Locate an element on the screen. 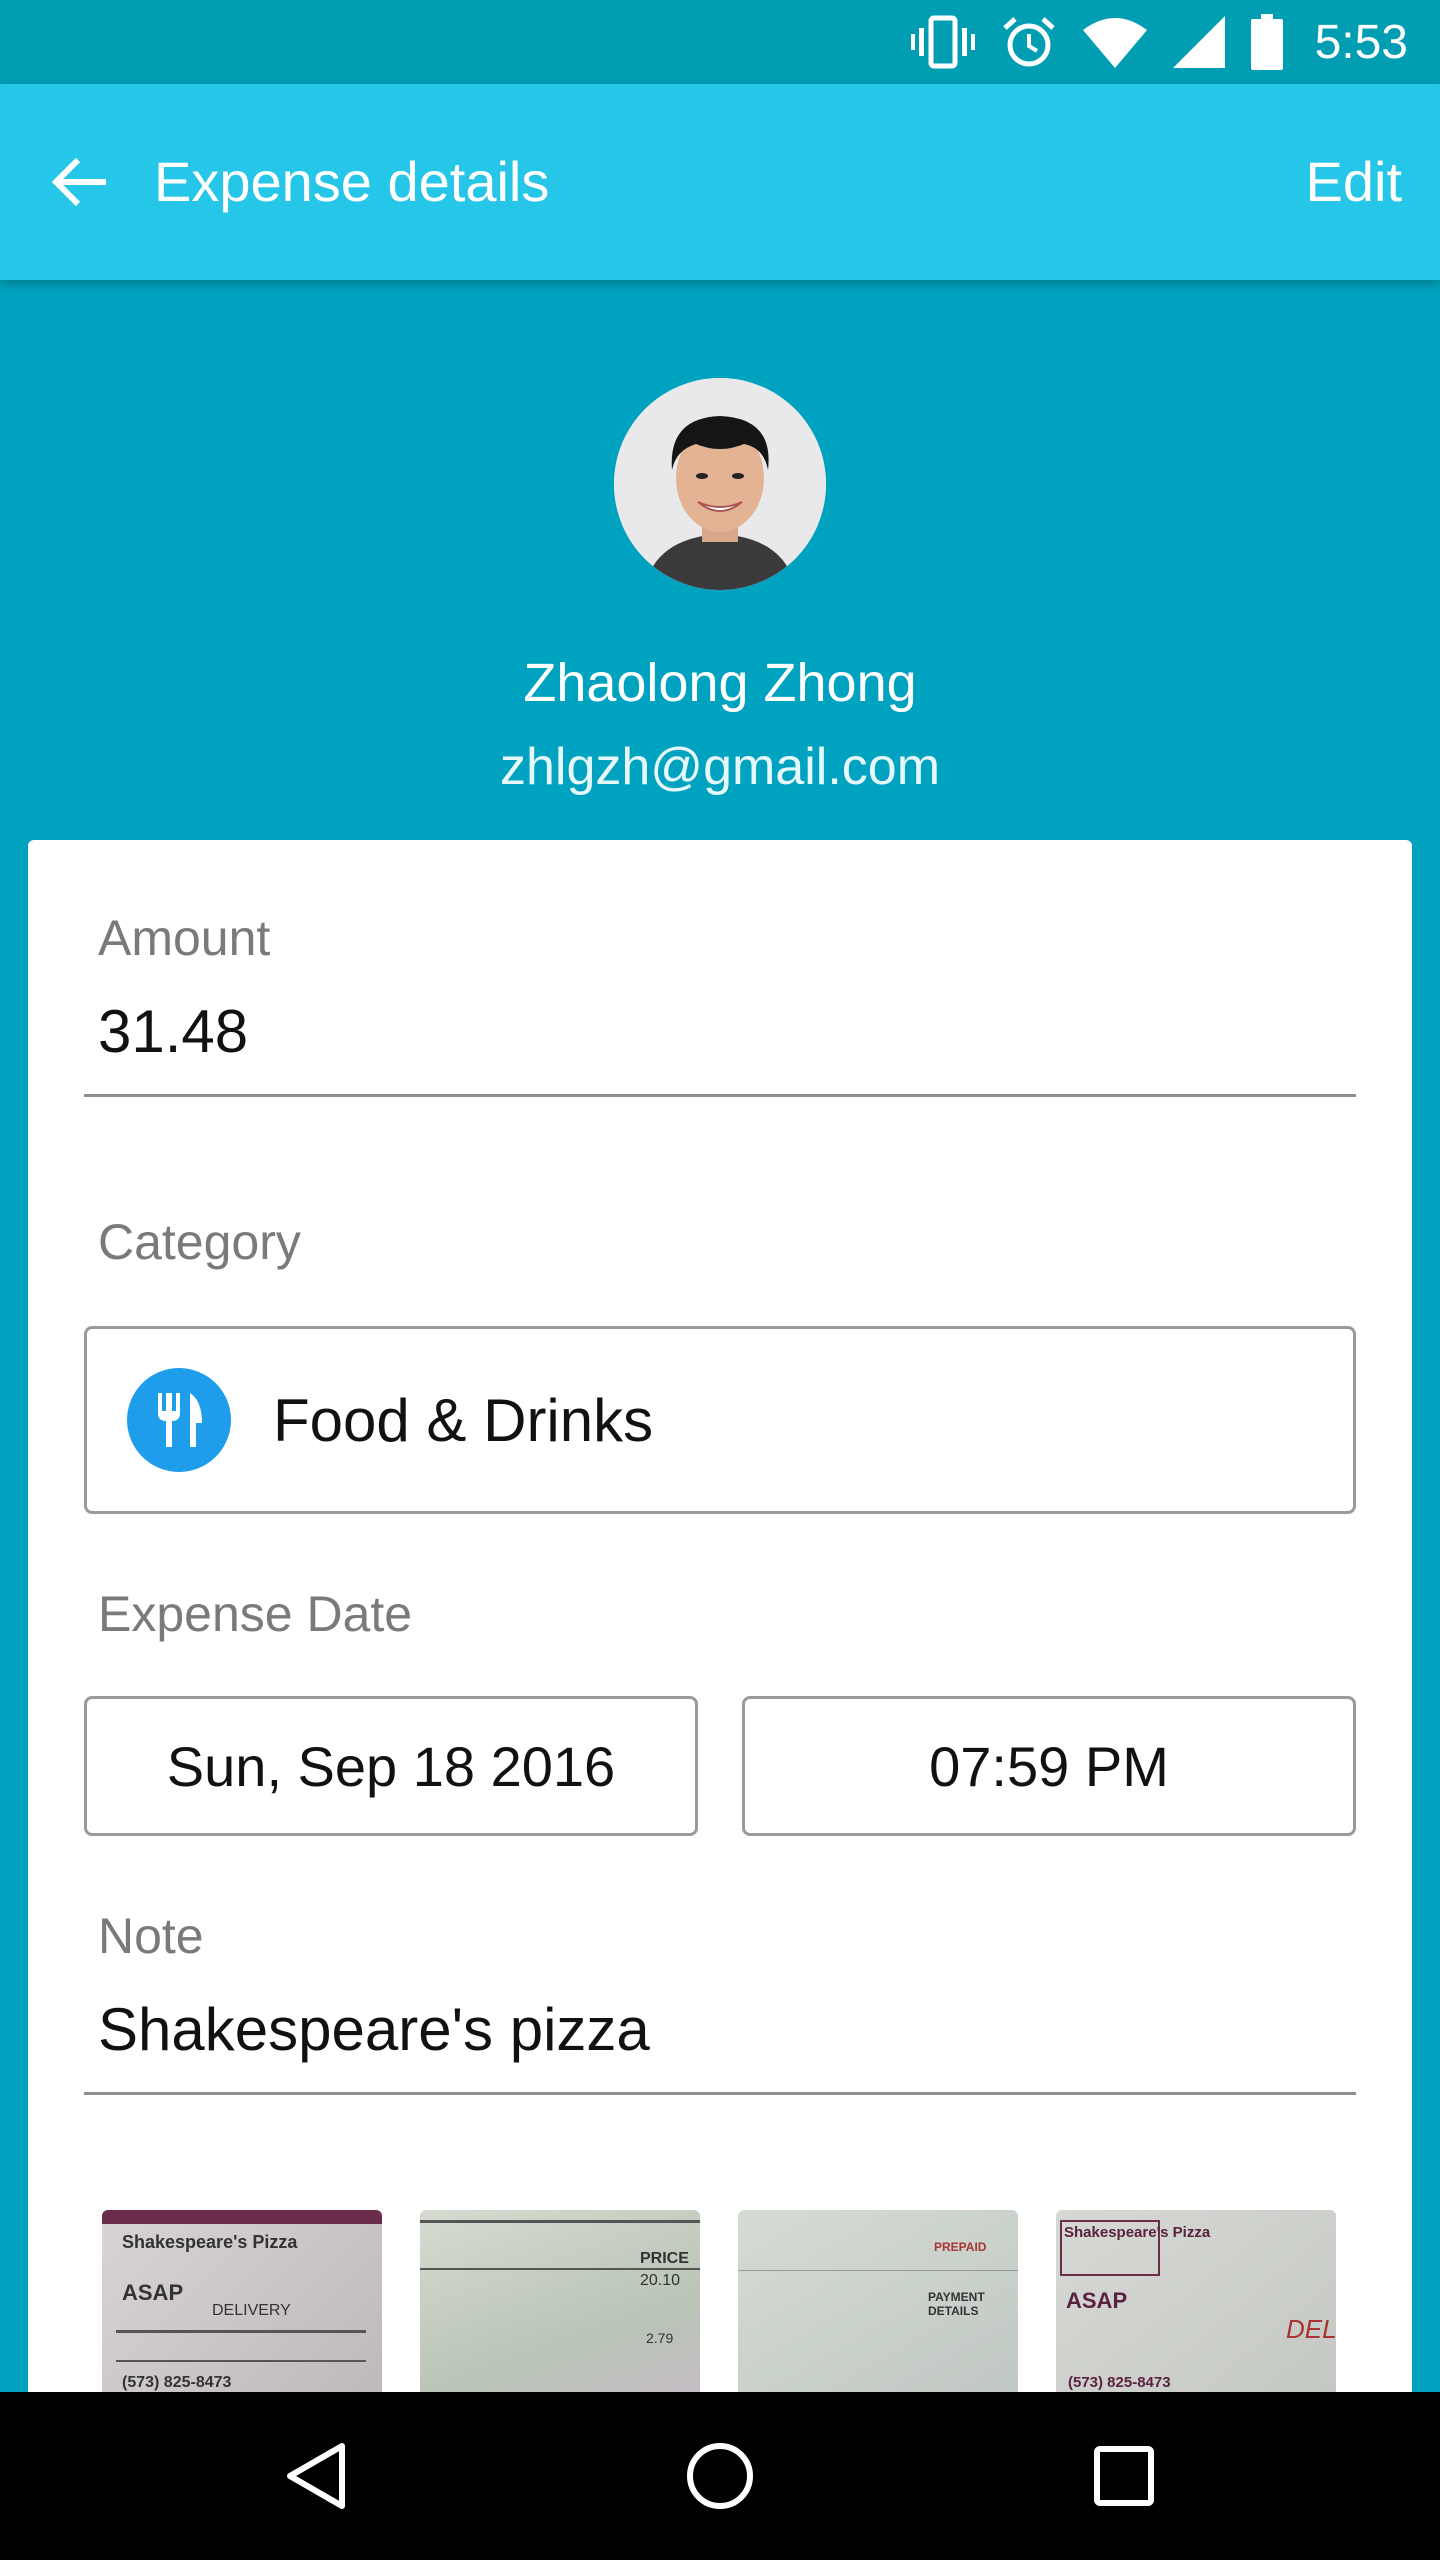 This screenshot has width=1440, height=2560. edit-button: Edit is located at coordinates (1354, 182).